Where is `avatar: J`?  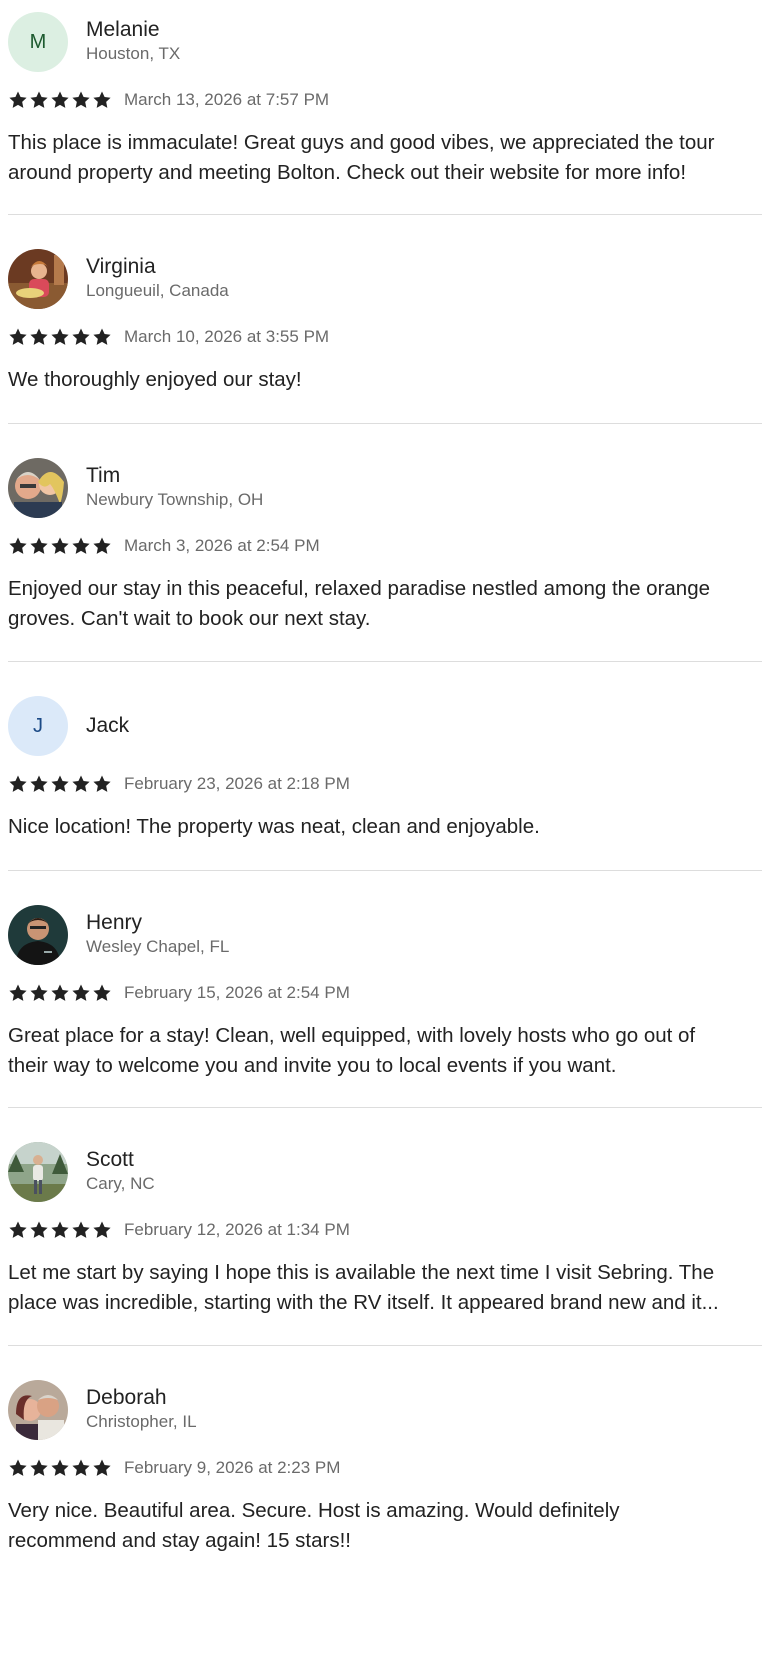 avatar: J is located at coordinates (38, 726).